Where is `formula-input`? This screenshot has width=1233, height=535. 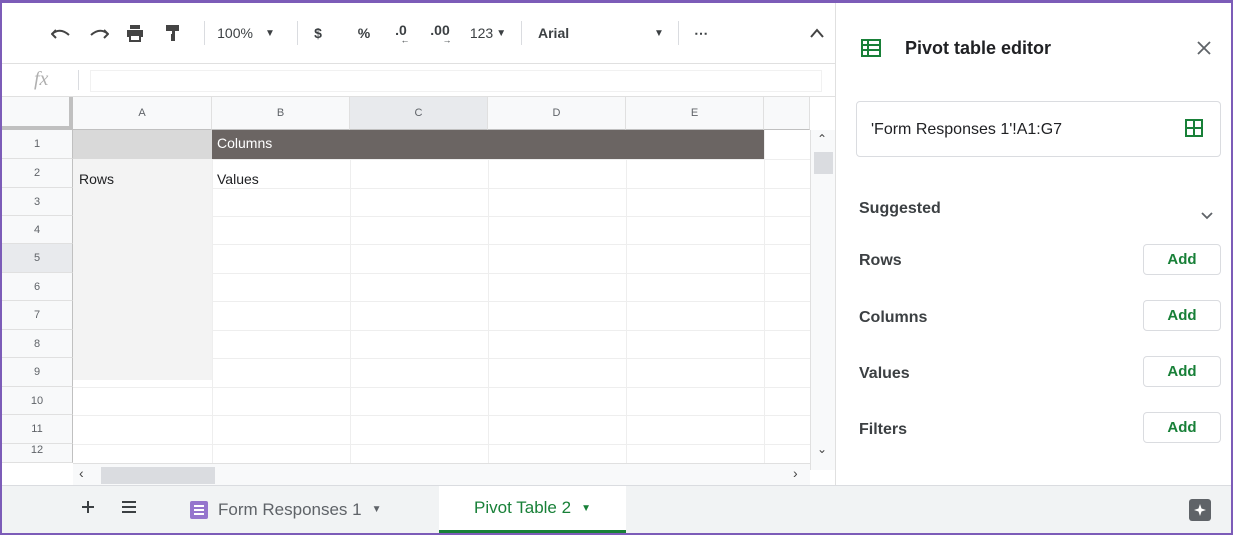
formula-input is located at coordinates (456, 81).